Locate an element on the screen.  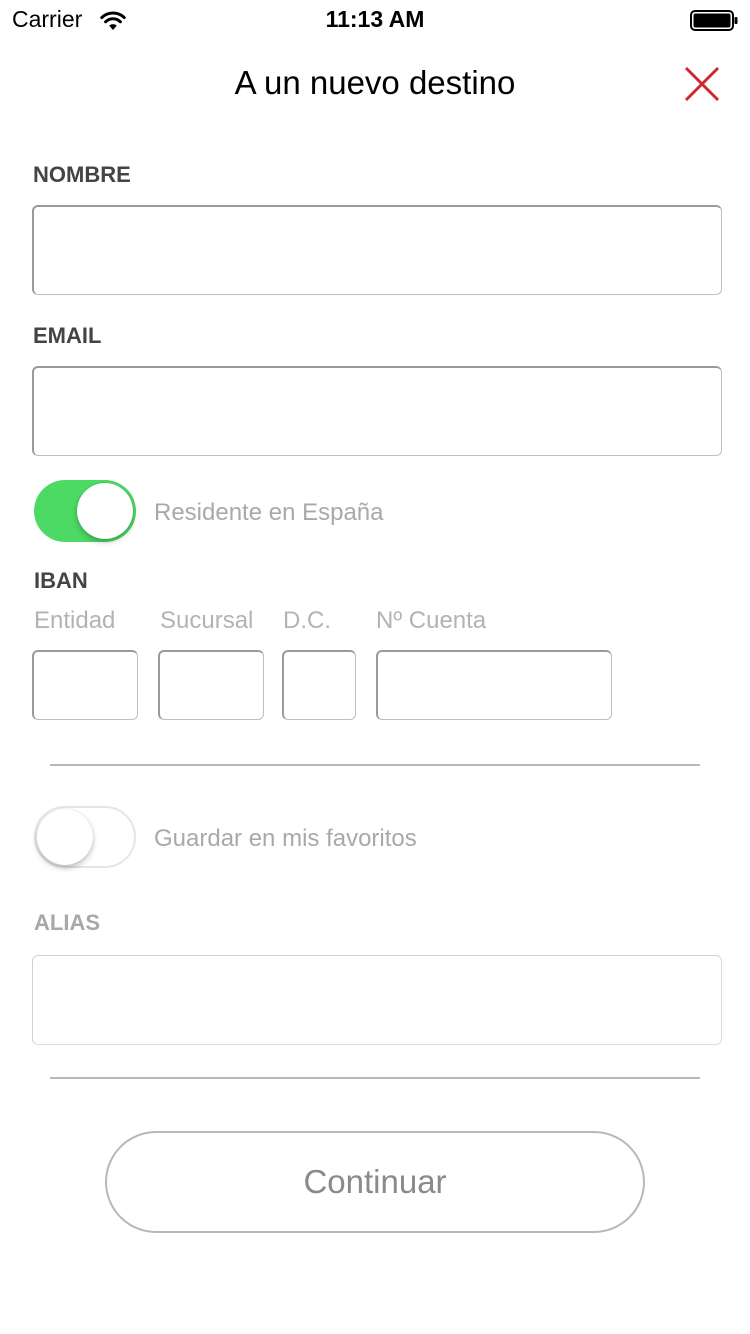
cuenta-label: Nº Cuenta is located at coordinates (431, 620).